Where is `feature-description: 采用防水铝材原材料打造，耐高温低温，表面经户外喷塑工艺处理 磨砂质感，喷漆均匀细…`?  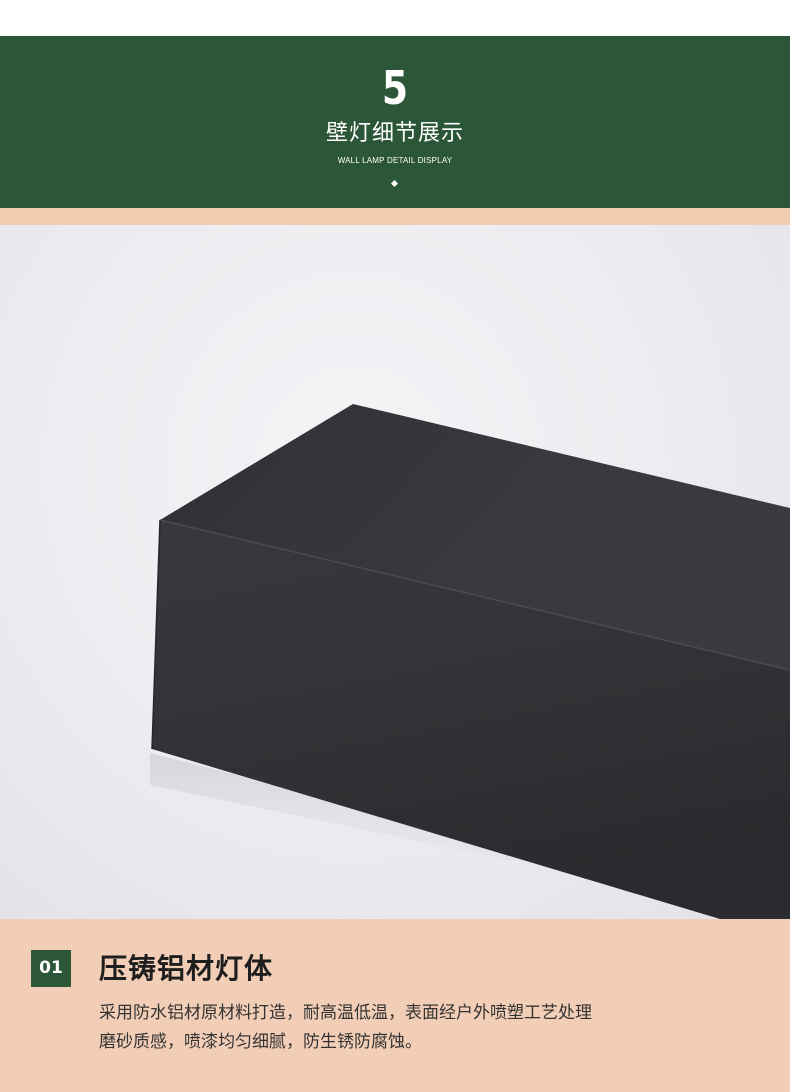
feature-description: 采用防水铝材原材料打造，耐高温低温，表面经户外喷塑工艺处理 磨砂质感，喷漆均匀细… is located at coordinates (429, 1028).